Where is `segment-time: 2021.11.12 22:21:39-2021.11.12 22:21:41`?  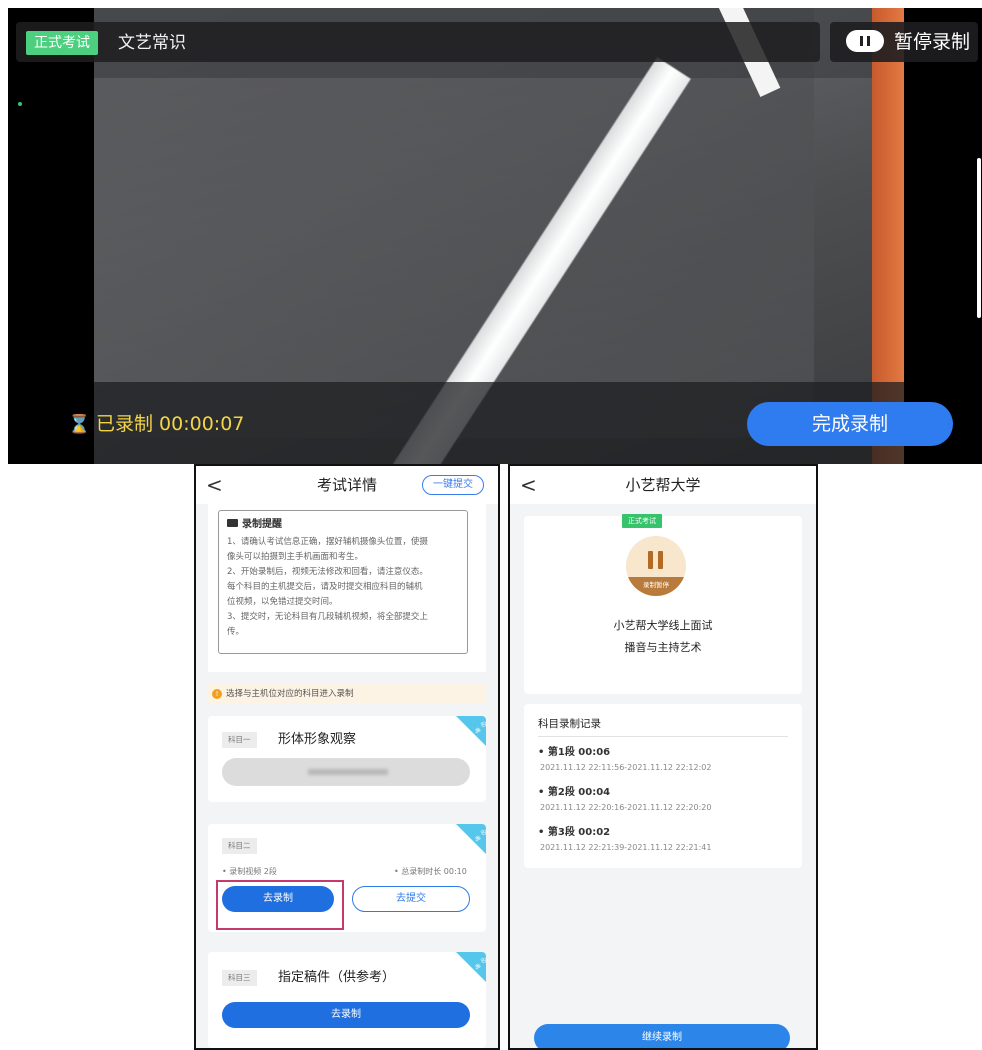 segment-time: 2021.11.12 22:21:39-2021.11.12 22:21:41 is located at coordinates (626, 847).